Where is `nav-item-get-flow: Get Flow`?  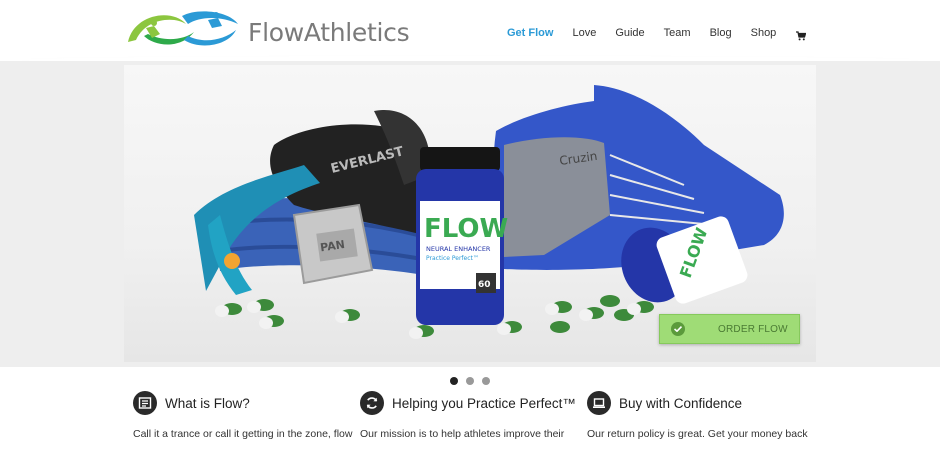
nav-item-get-flow: Get Flow is located at coordinates (530, 33).